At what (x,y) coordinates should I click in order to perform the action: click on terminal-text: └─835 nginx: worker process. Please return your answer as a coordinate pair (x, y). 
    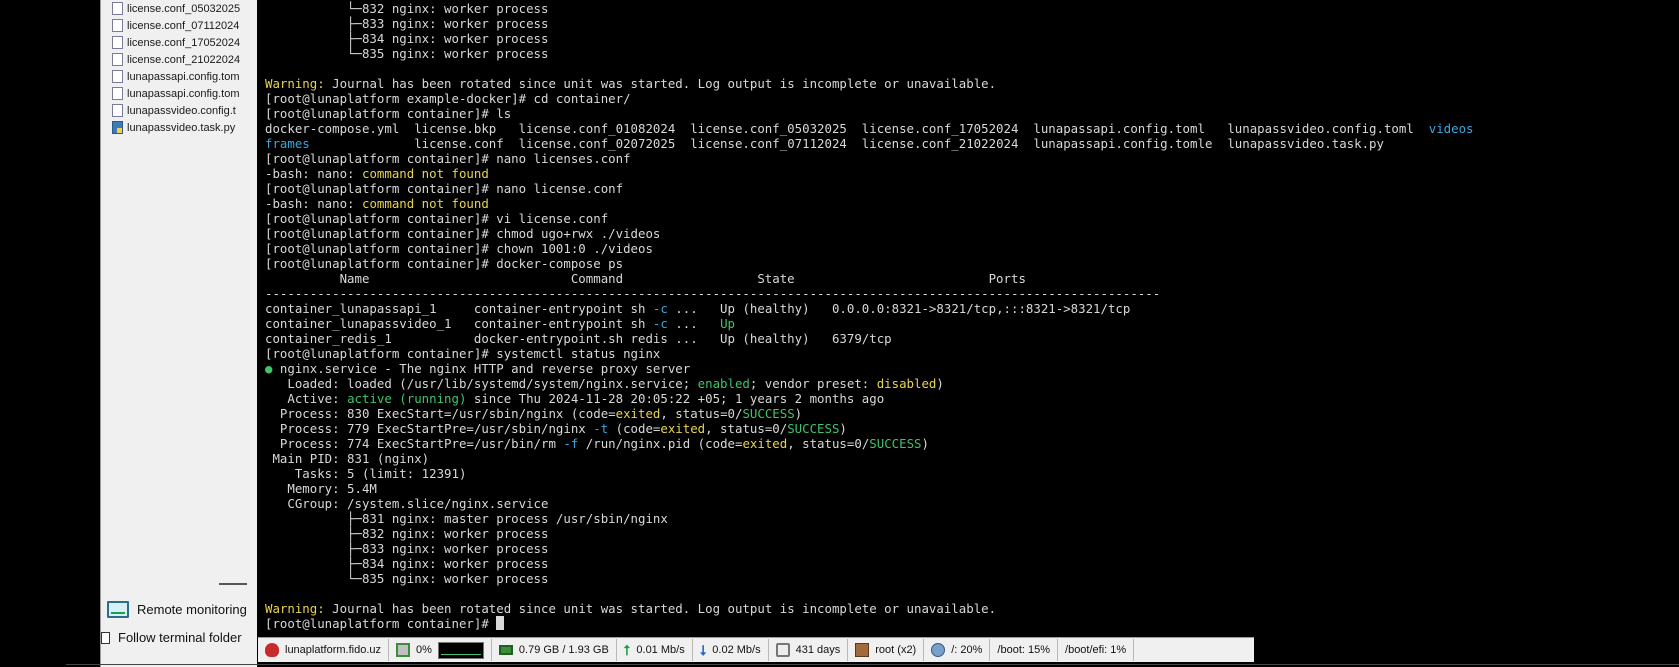
    Looking at the image, I should click on (407, 578).